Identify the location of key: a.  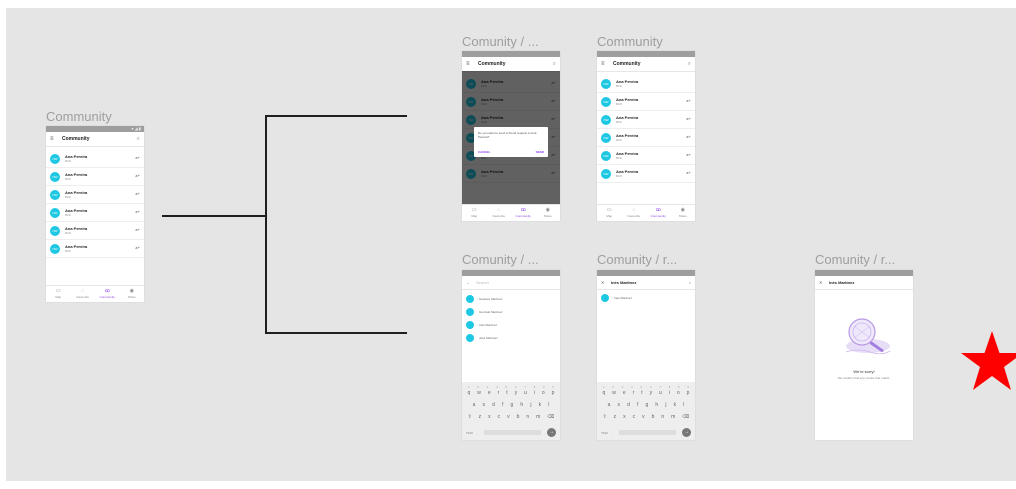
(474, 405).